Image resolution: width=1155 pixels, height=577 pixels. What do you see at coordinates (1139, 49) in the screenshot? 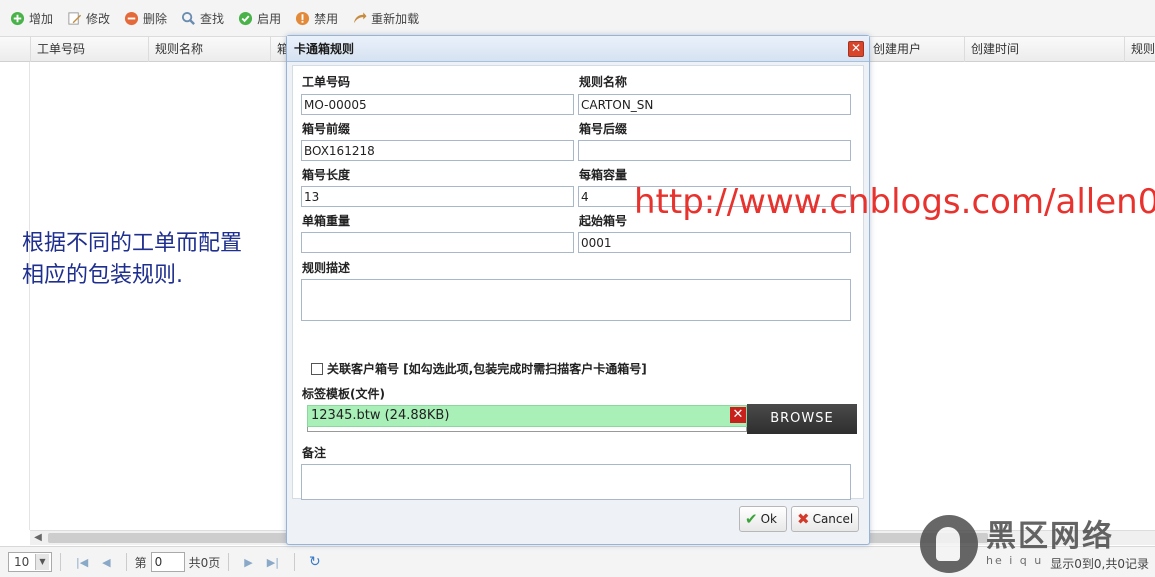
I see `column-header-rule: 规则` at bounding box center [1139, 49].